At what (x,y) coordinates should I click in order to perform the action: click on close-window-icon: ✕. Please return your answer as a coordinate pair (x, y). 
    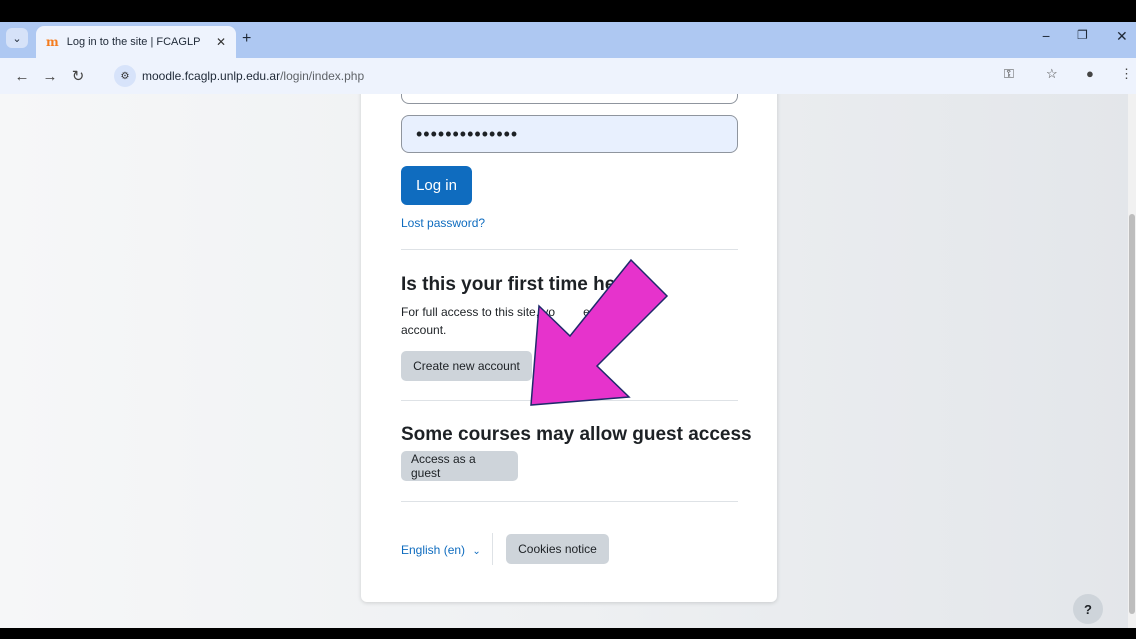
    Looking at the image, I should click on (1122, 36).